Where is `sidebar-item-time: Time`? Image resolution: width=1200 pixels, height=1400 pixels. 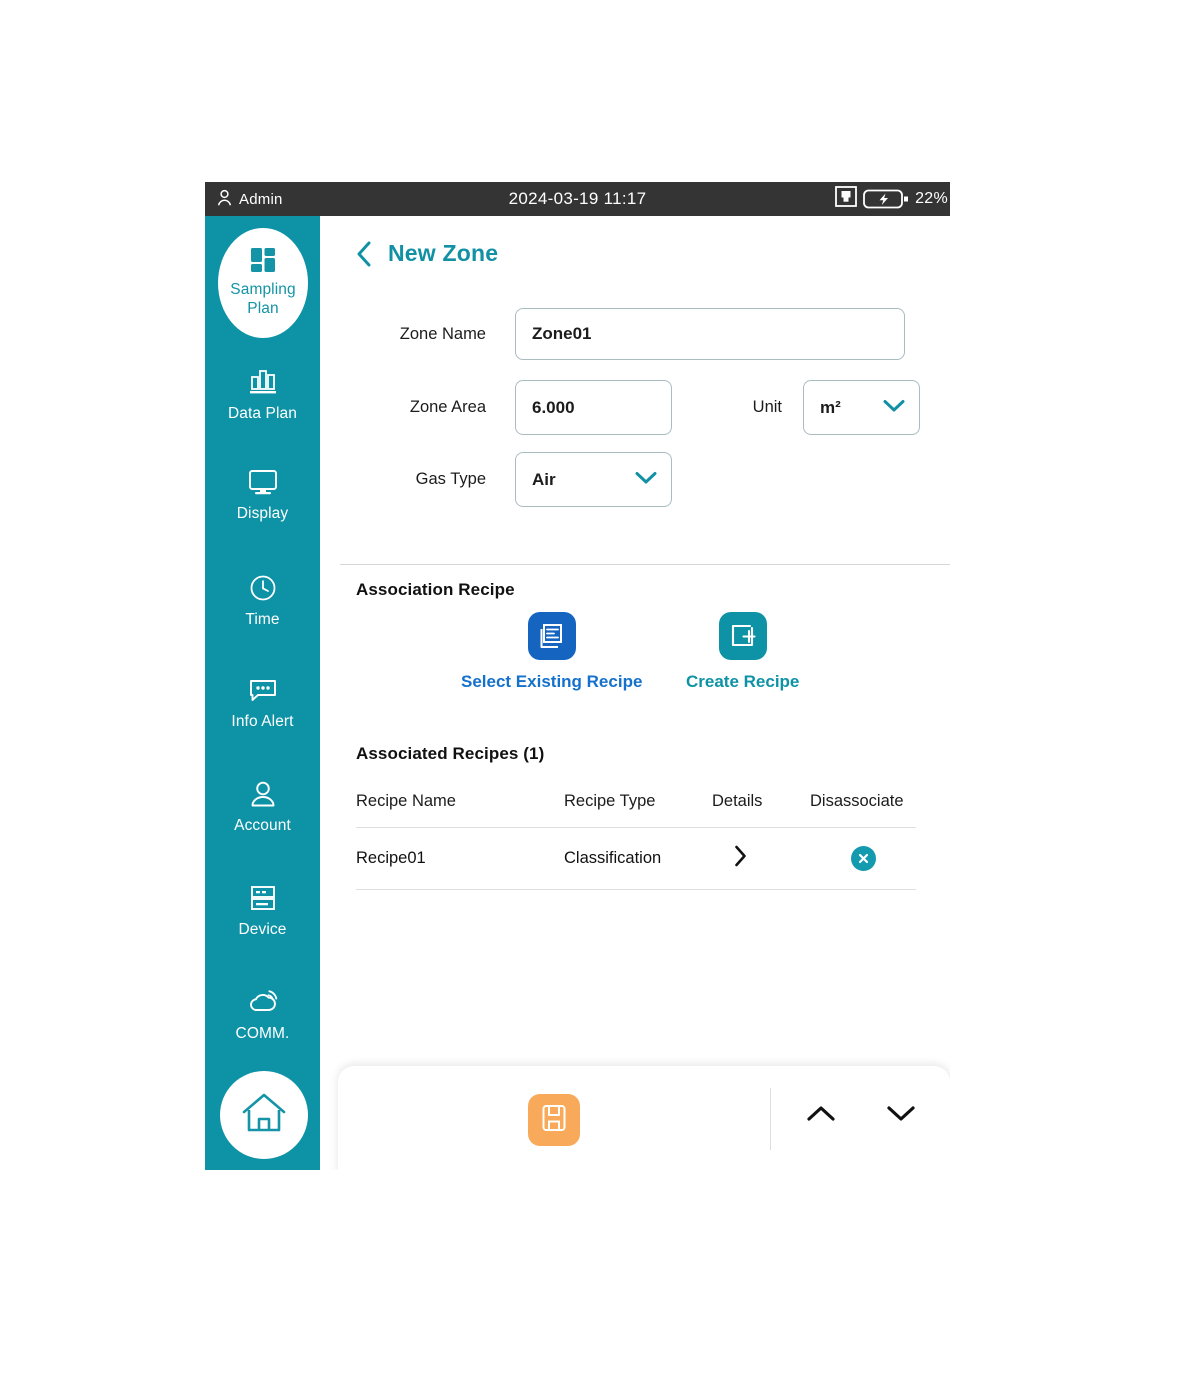
sidebar-item-time: Time is located at coordinates (262, 600).